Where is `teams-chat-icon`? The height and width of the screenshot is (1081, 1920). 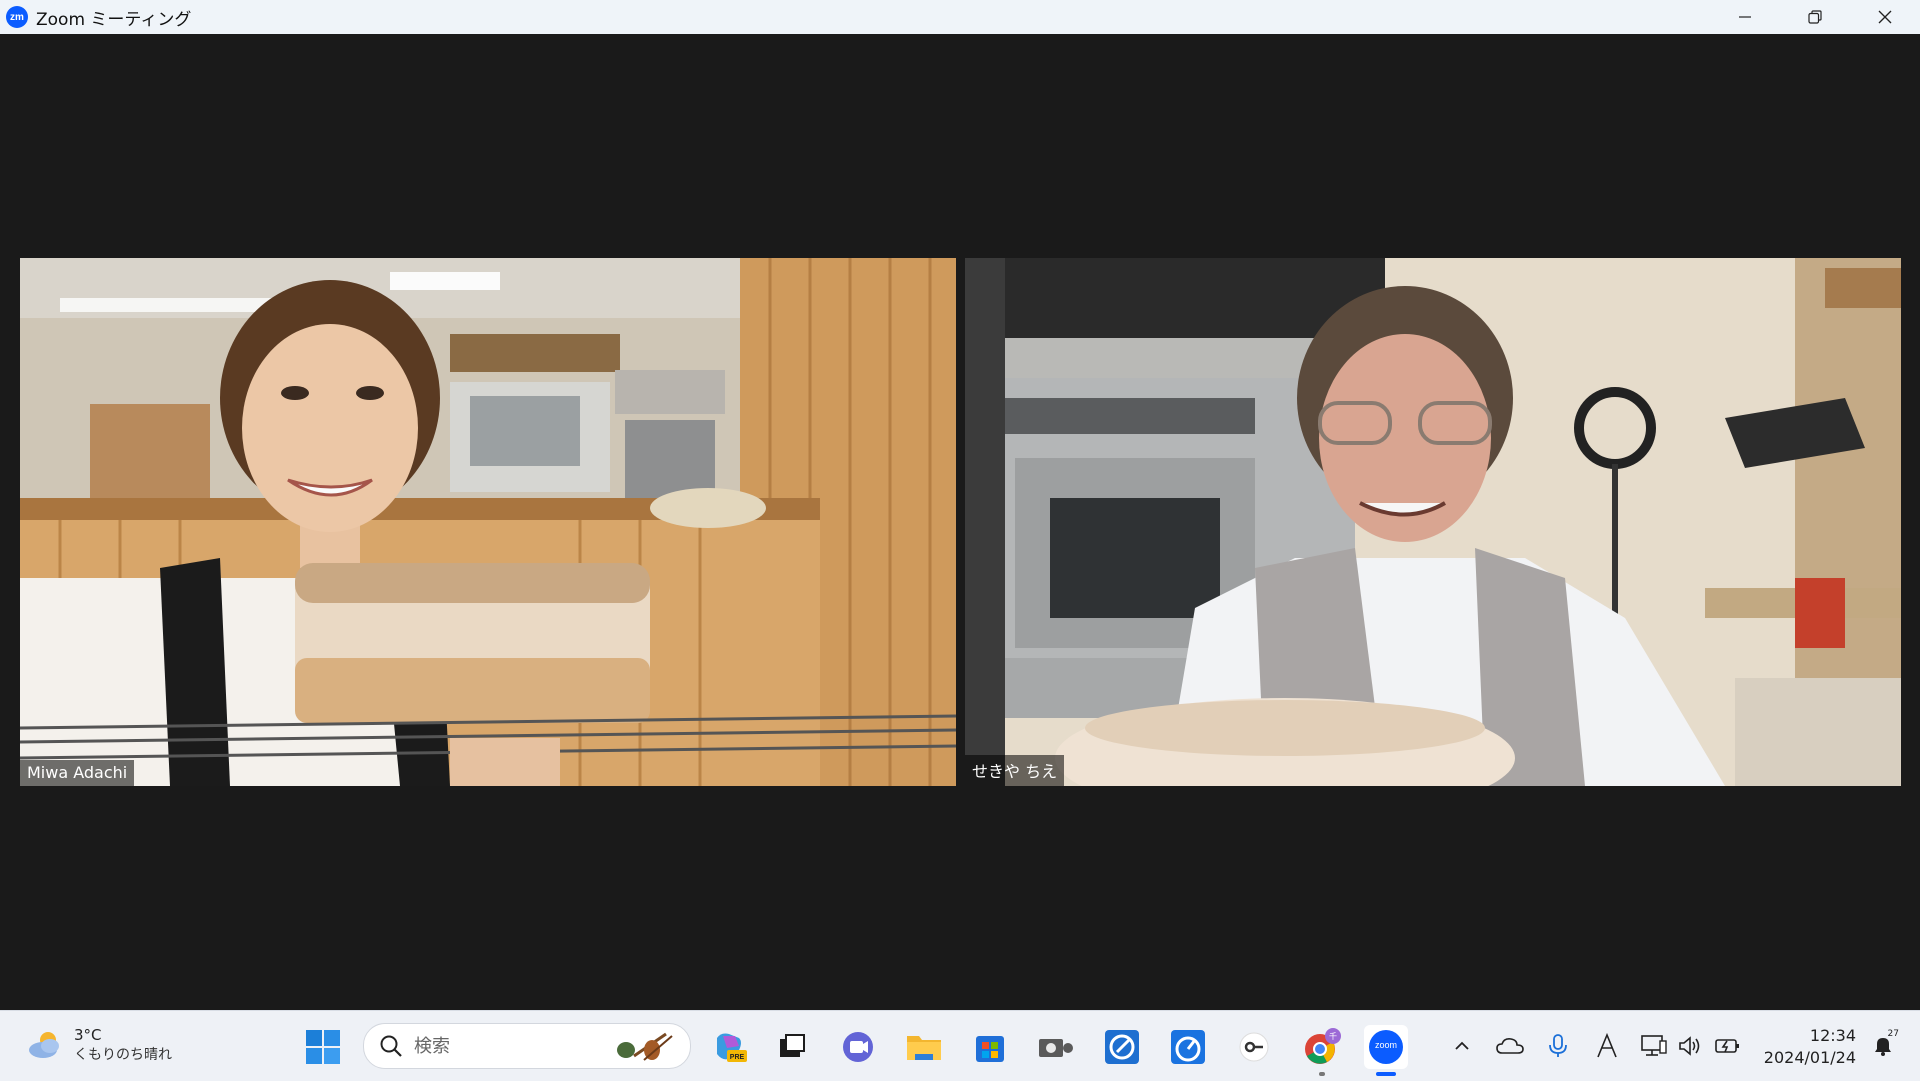
teams-chat-icon is located at coordinates (858, 1047).